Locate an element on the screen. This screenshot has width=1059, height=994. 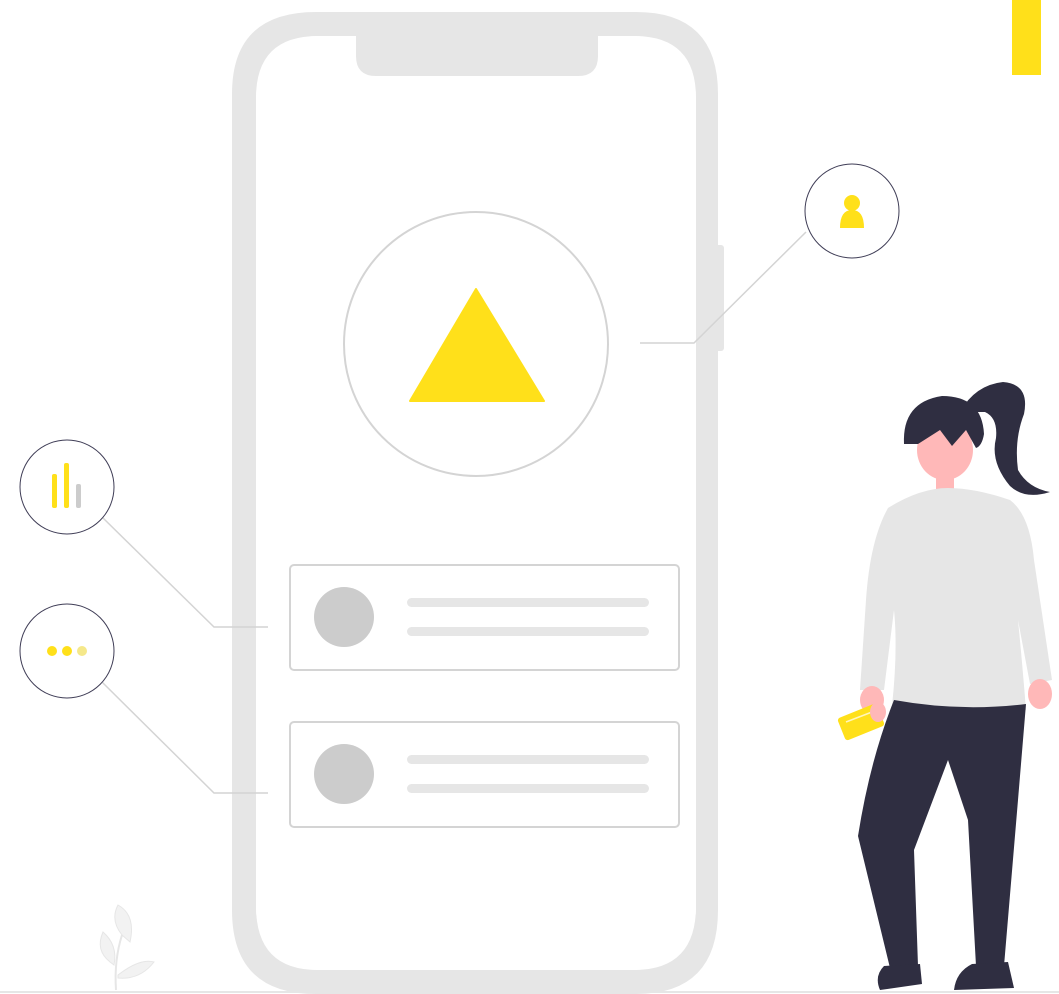
shoe-right is located at coordinates (984, 976).